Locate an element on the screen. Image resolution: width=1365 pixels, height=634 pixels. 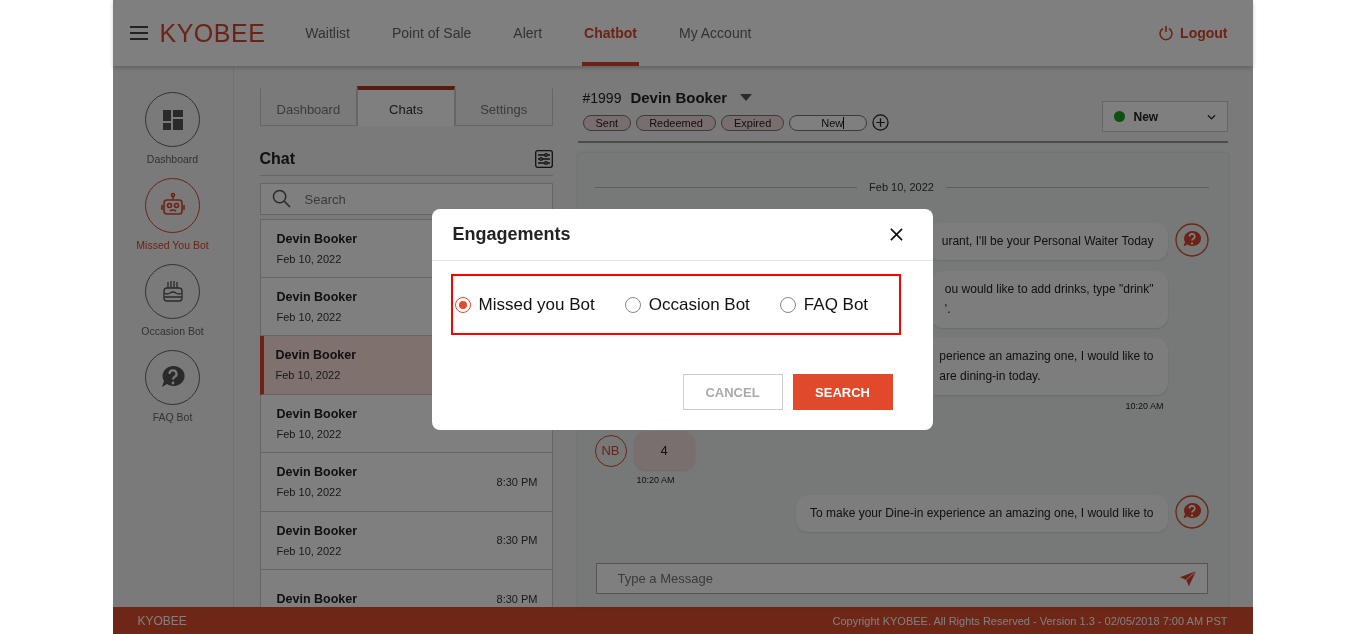
logo: KYOBEE is located at coordinates (212, 33).